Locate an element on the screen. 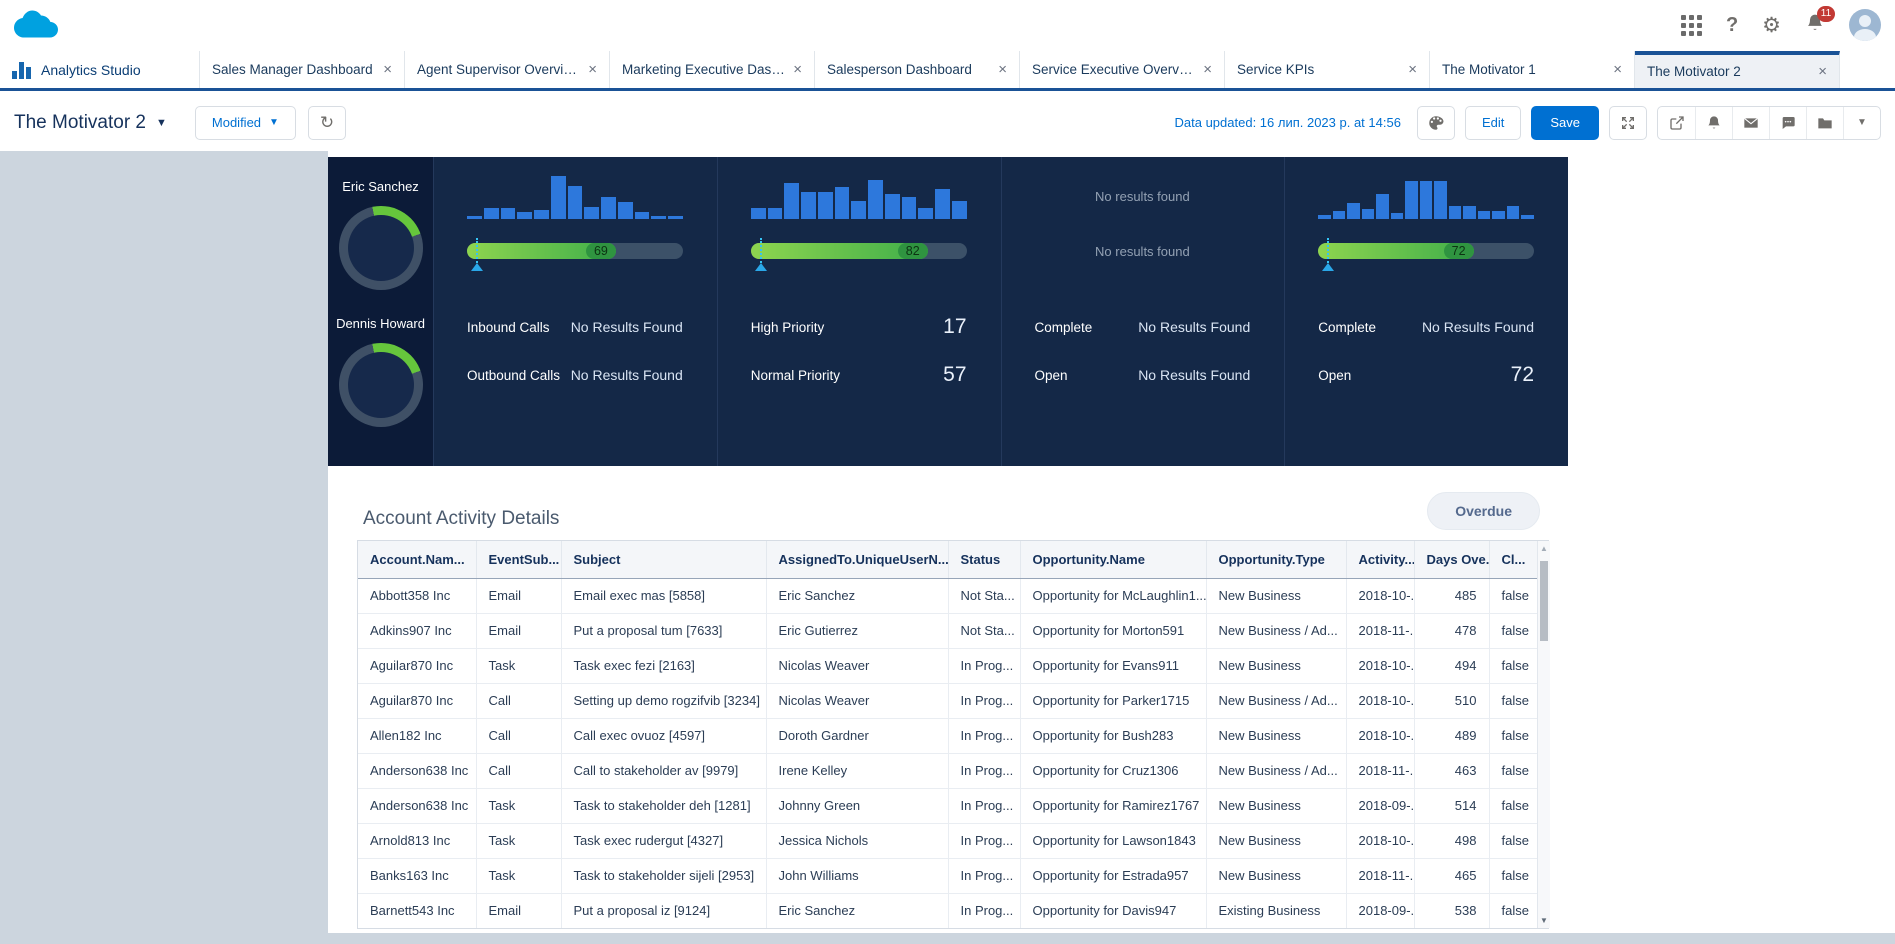 The image size is (1895, 944). tab-service-kpis: Service KPIs × is located at coordinates (1327, 69).